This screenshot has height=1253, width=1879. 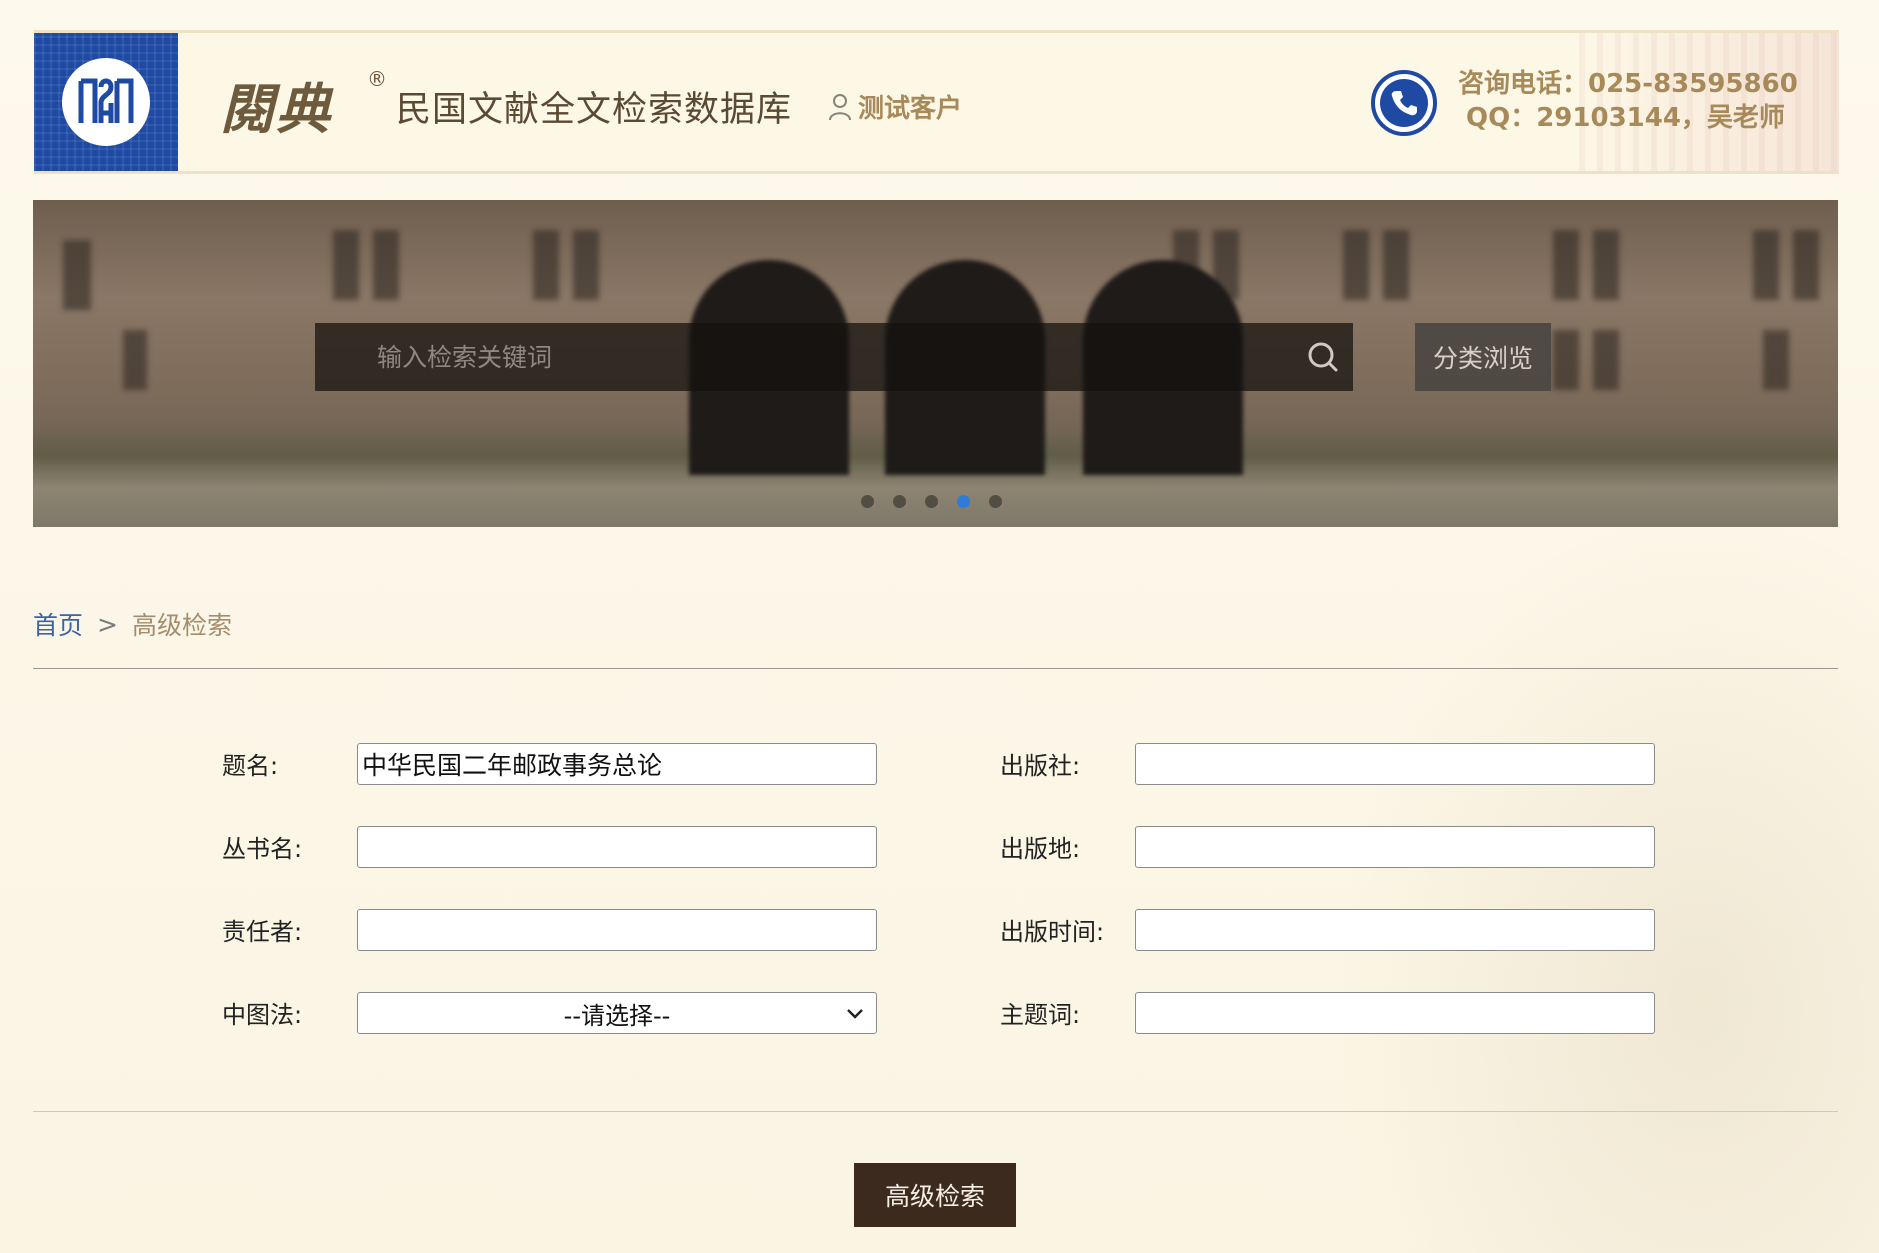 What do you see at coordinates (262, 1015) in the screenshot?
I see `clc-label: 中图法:` at bounding box center [262, 1015].